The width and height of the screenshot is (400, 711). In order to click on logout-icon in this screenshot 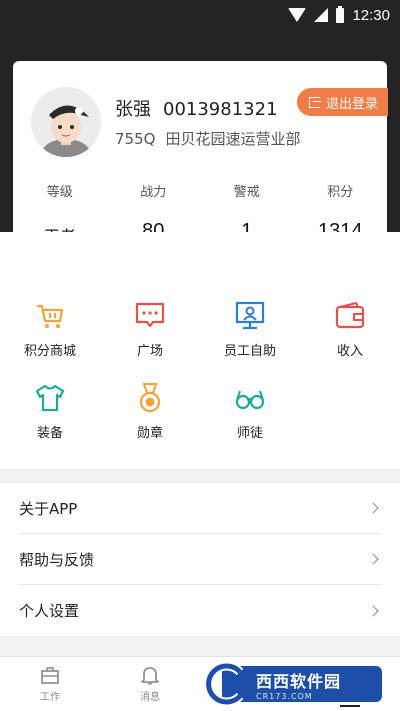, I will do `click(314, 102)`.